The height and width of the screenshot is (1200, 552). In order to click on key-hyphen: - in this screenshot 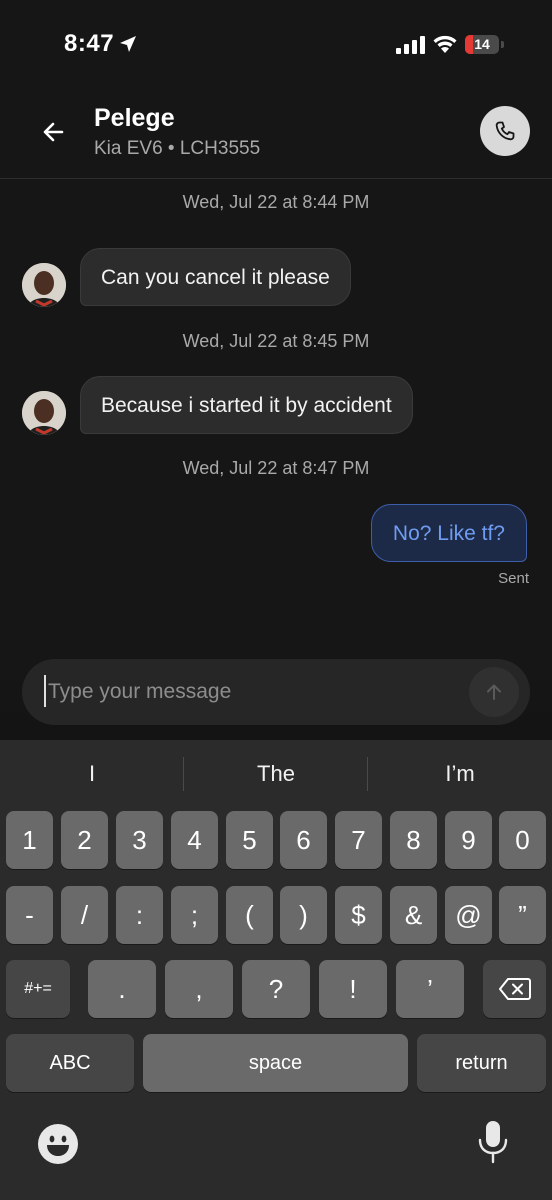, I will do `click(29, 915)`.